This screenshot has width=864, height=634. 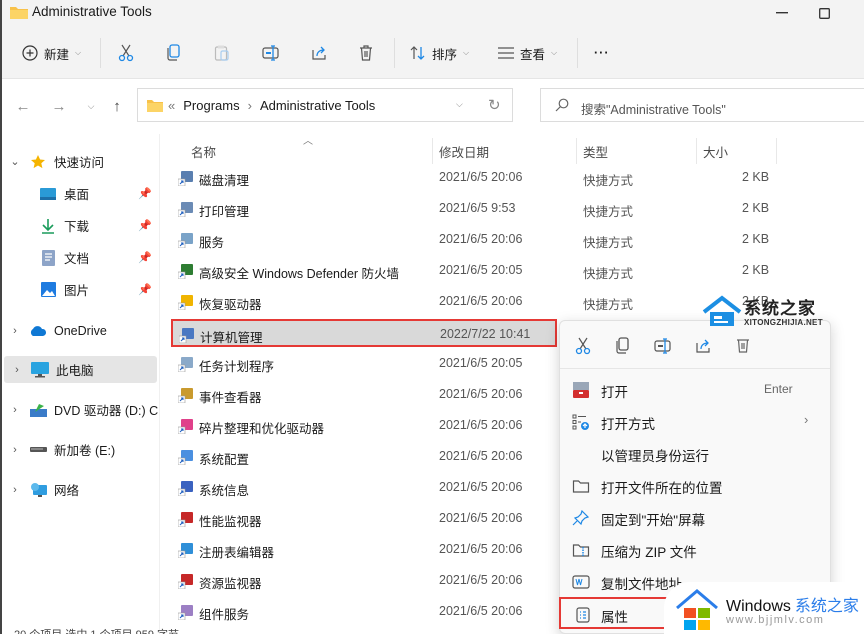 I want to click on file-row: 组件服务 2021/6/5 20:06, so click(x=365, y=612).